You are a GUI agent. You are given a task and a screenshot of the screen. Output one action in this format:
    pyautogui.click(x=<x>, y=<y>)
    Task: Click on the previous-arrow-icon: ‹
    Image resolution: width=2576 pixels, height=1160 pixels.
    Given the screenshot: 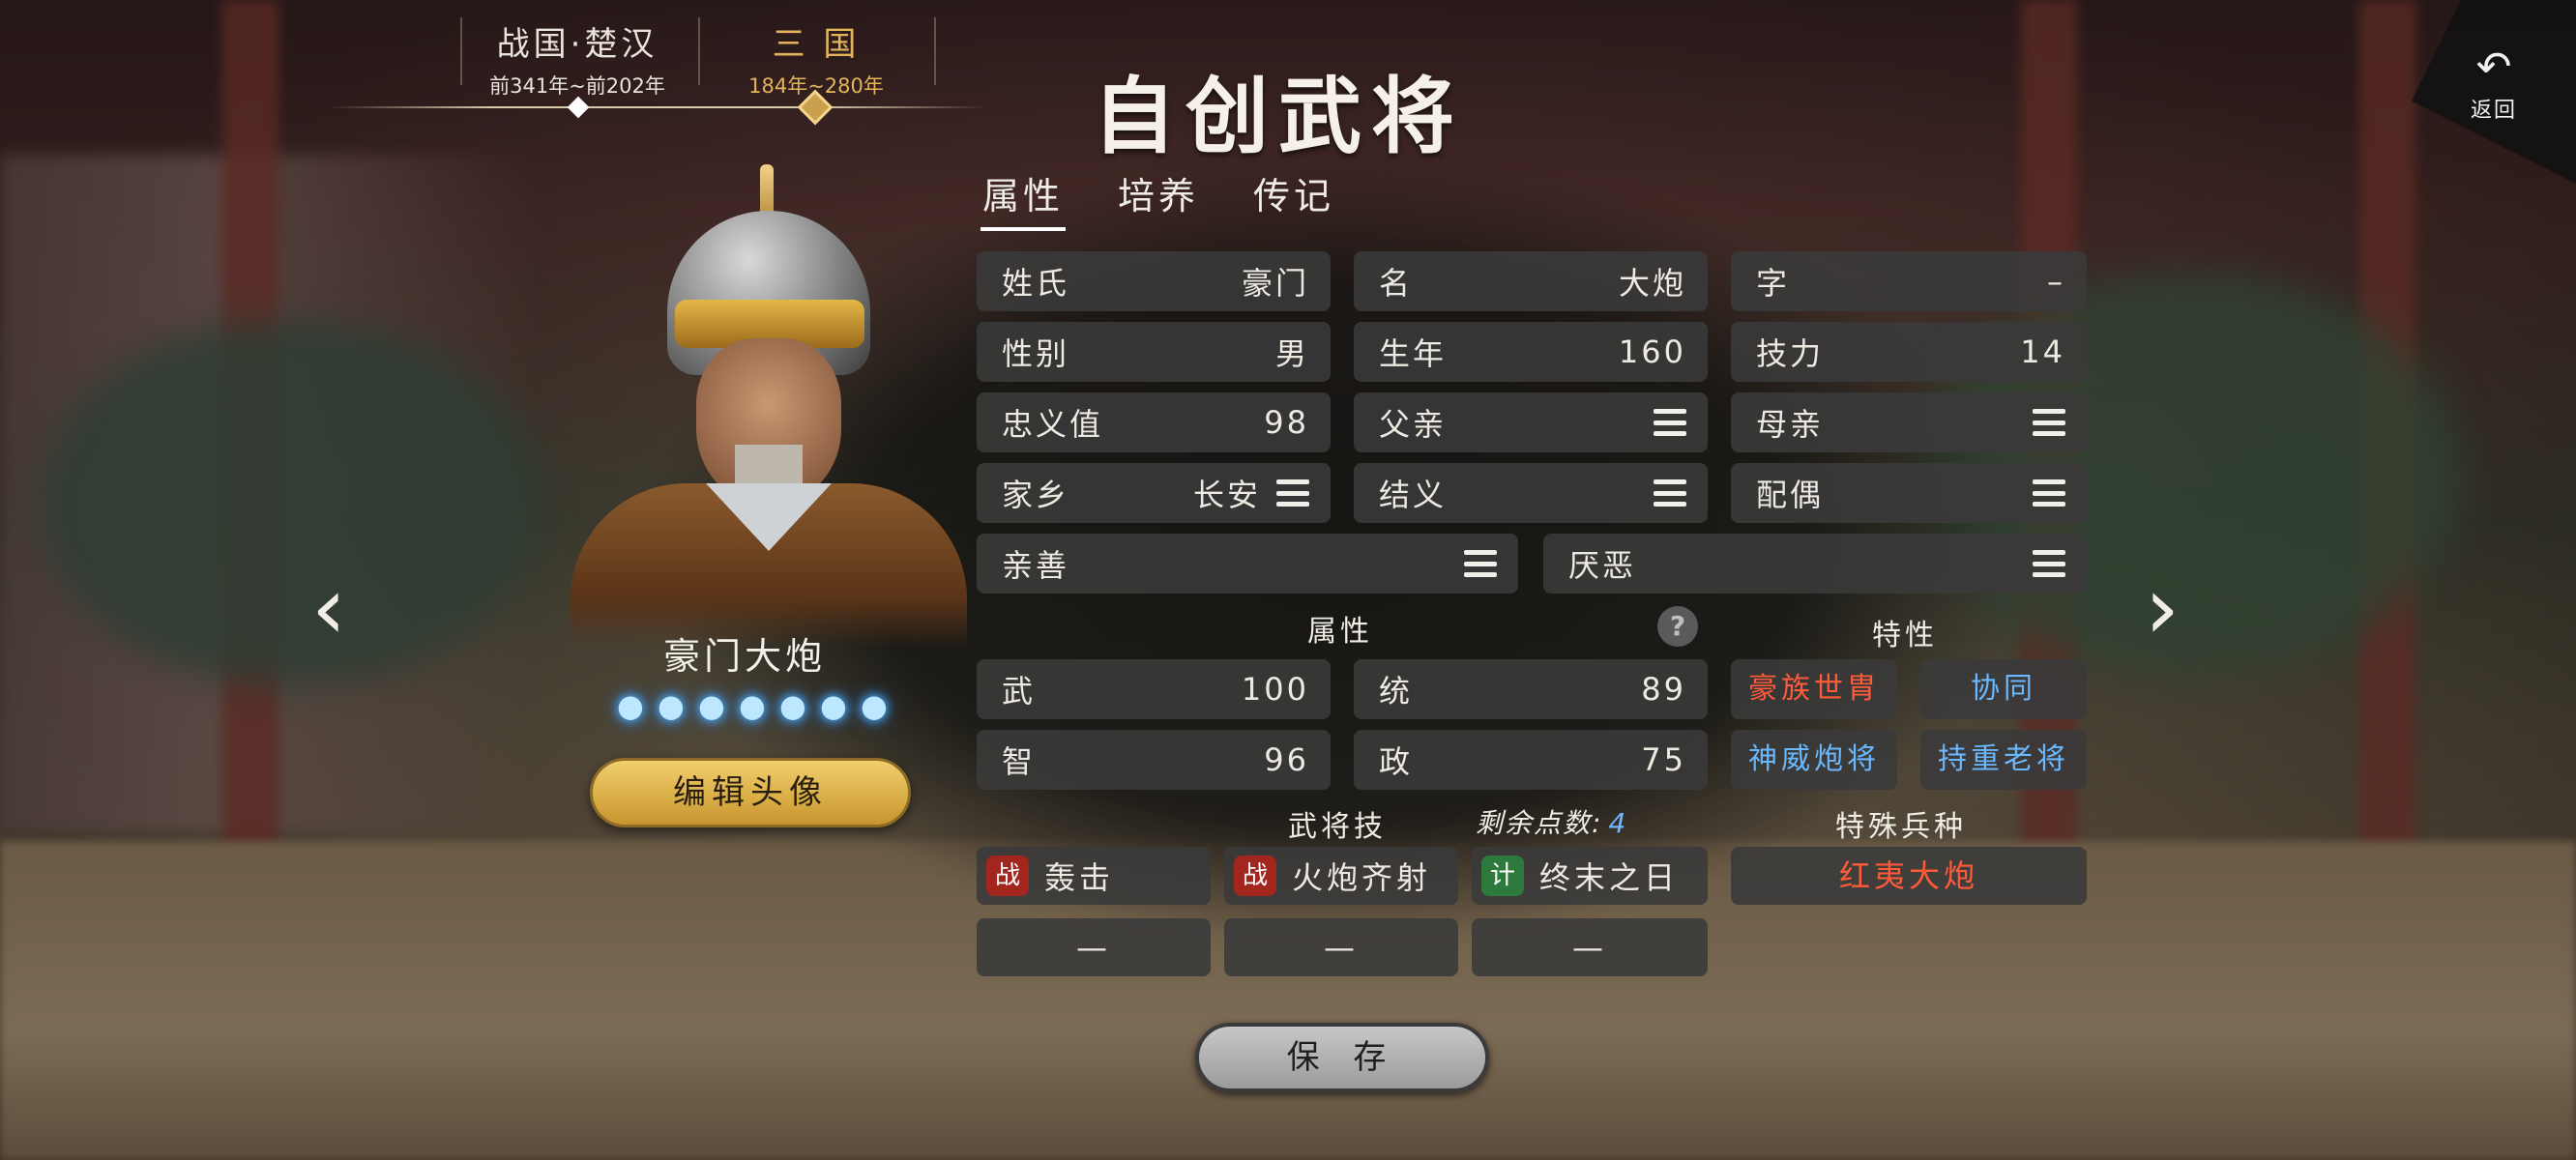 What is the action you would take?
    pyautogui.click(x=328, y=609)
    